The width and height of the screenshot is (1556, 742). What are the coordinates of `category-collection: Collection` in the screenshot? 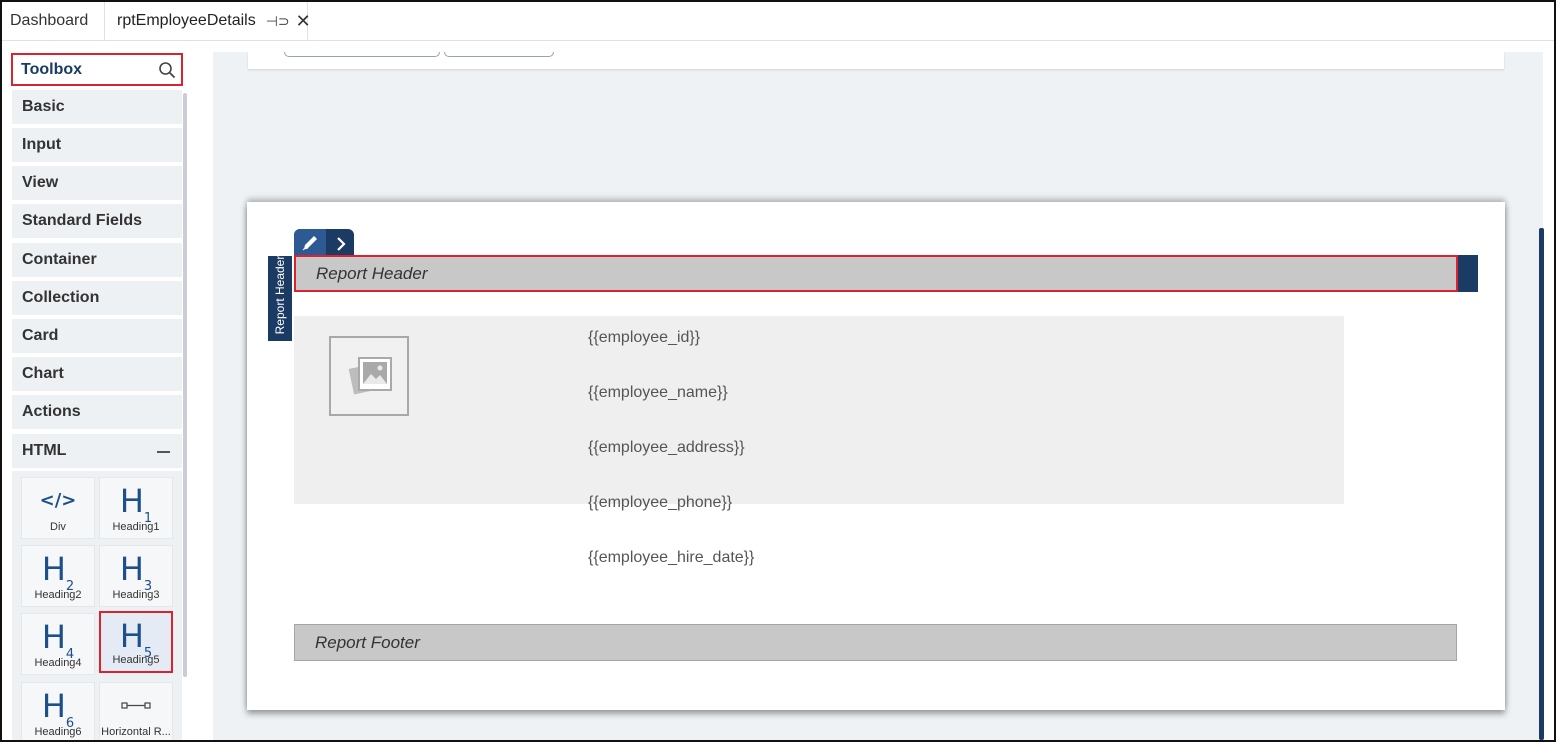 It's located at (97, 299).